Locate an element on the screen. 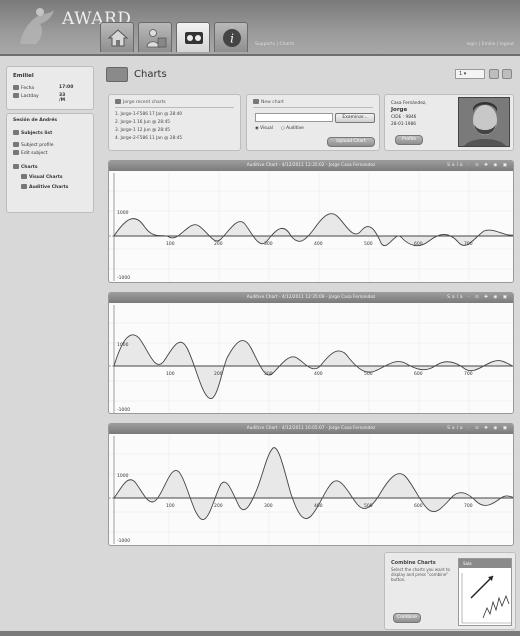 This screenshot has width=520, height=636. profile-id: CIDE : 9846 is located at coordinates (404, 117).